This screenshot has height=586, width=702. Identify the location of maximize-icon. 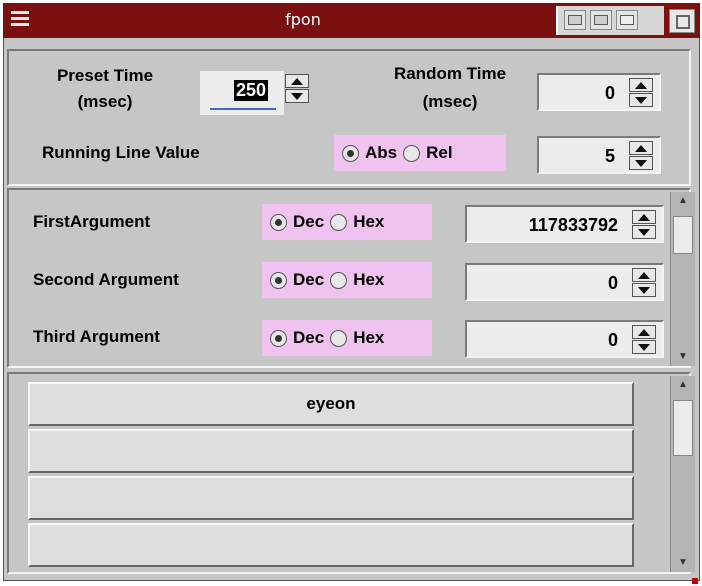
(627, 20).